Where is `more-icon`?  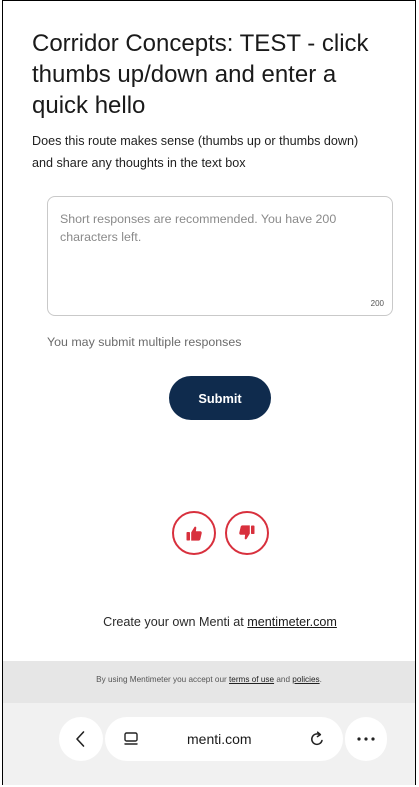 more-icon is located at coordinates (366, 739).